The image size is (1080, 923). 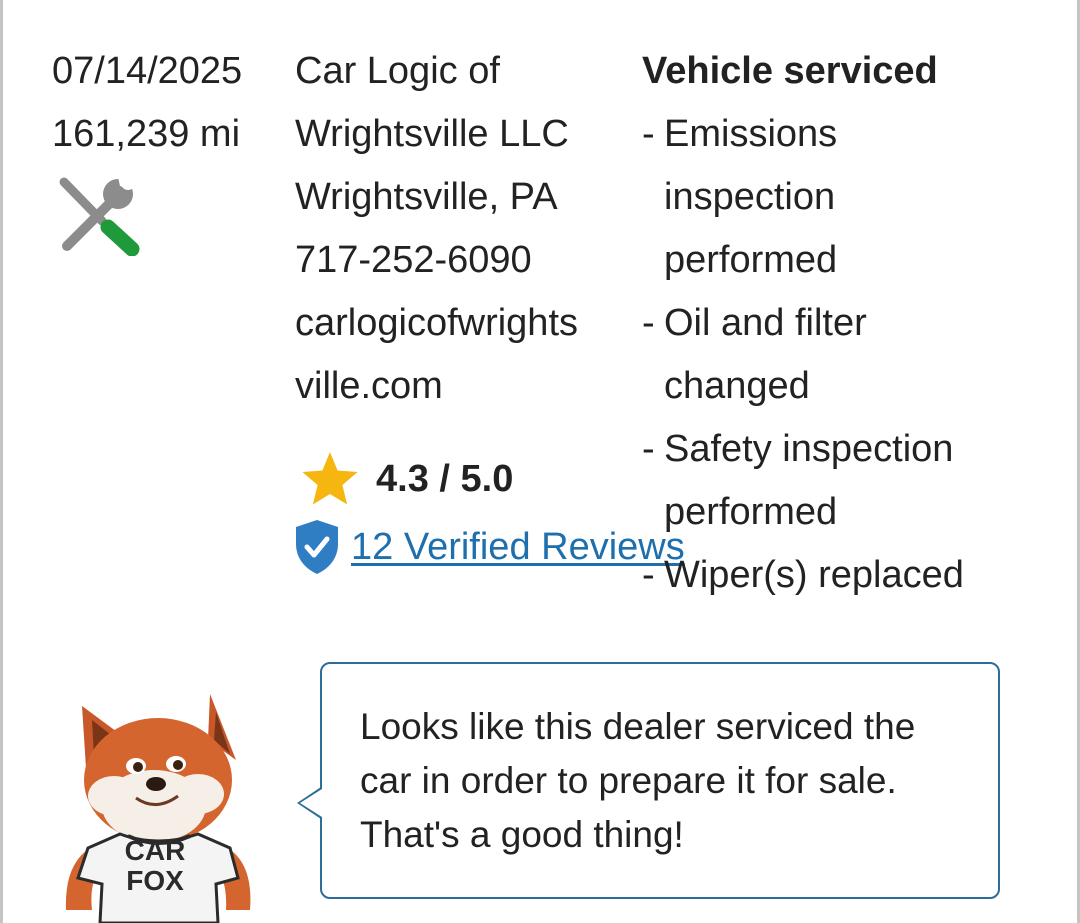 What do you see at coordinates (147, 103) in the screenshot?
I see `record-date-column: 07/14/2025 161,239 mi` at bounding box center [147, 103].